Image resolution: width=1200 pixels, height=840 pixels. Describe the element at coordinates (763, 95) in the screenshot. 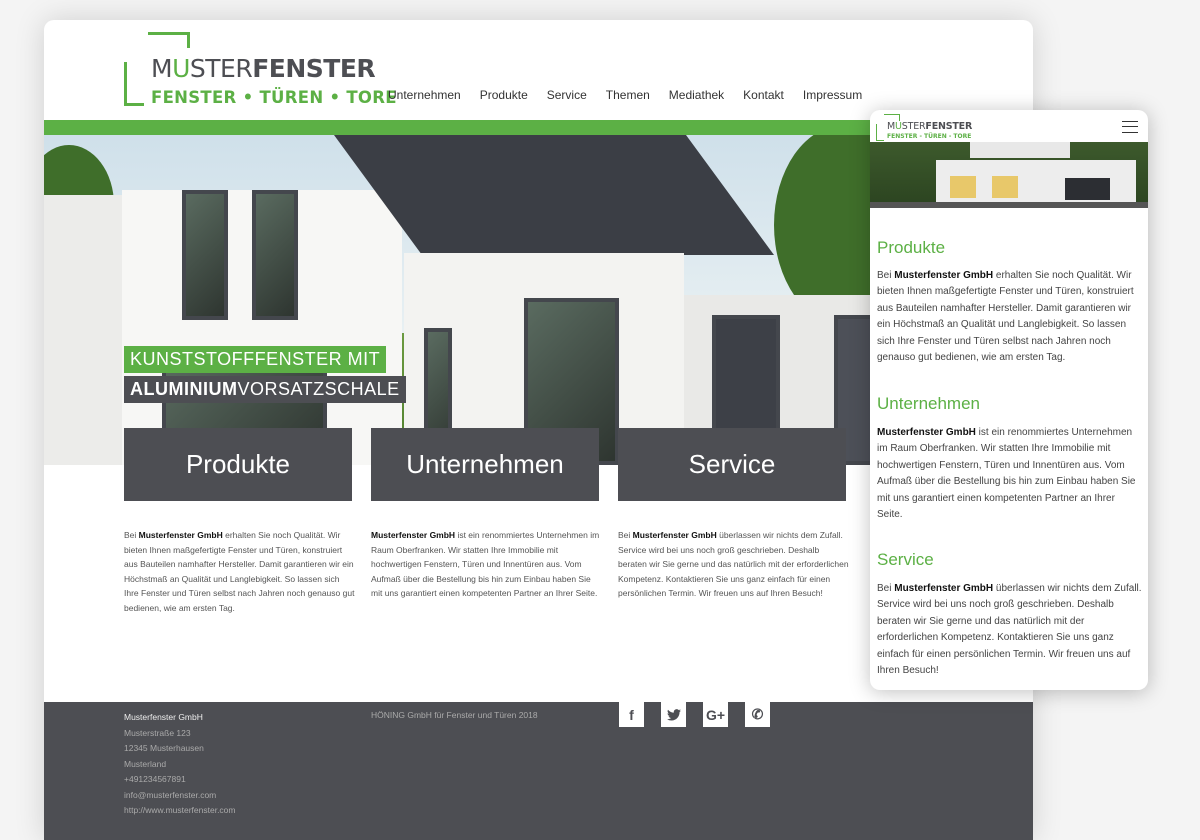

I see `nav-kontakt: Kontakt` at that location.